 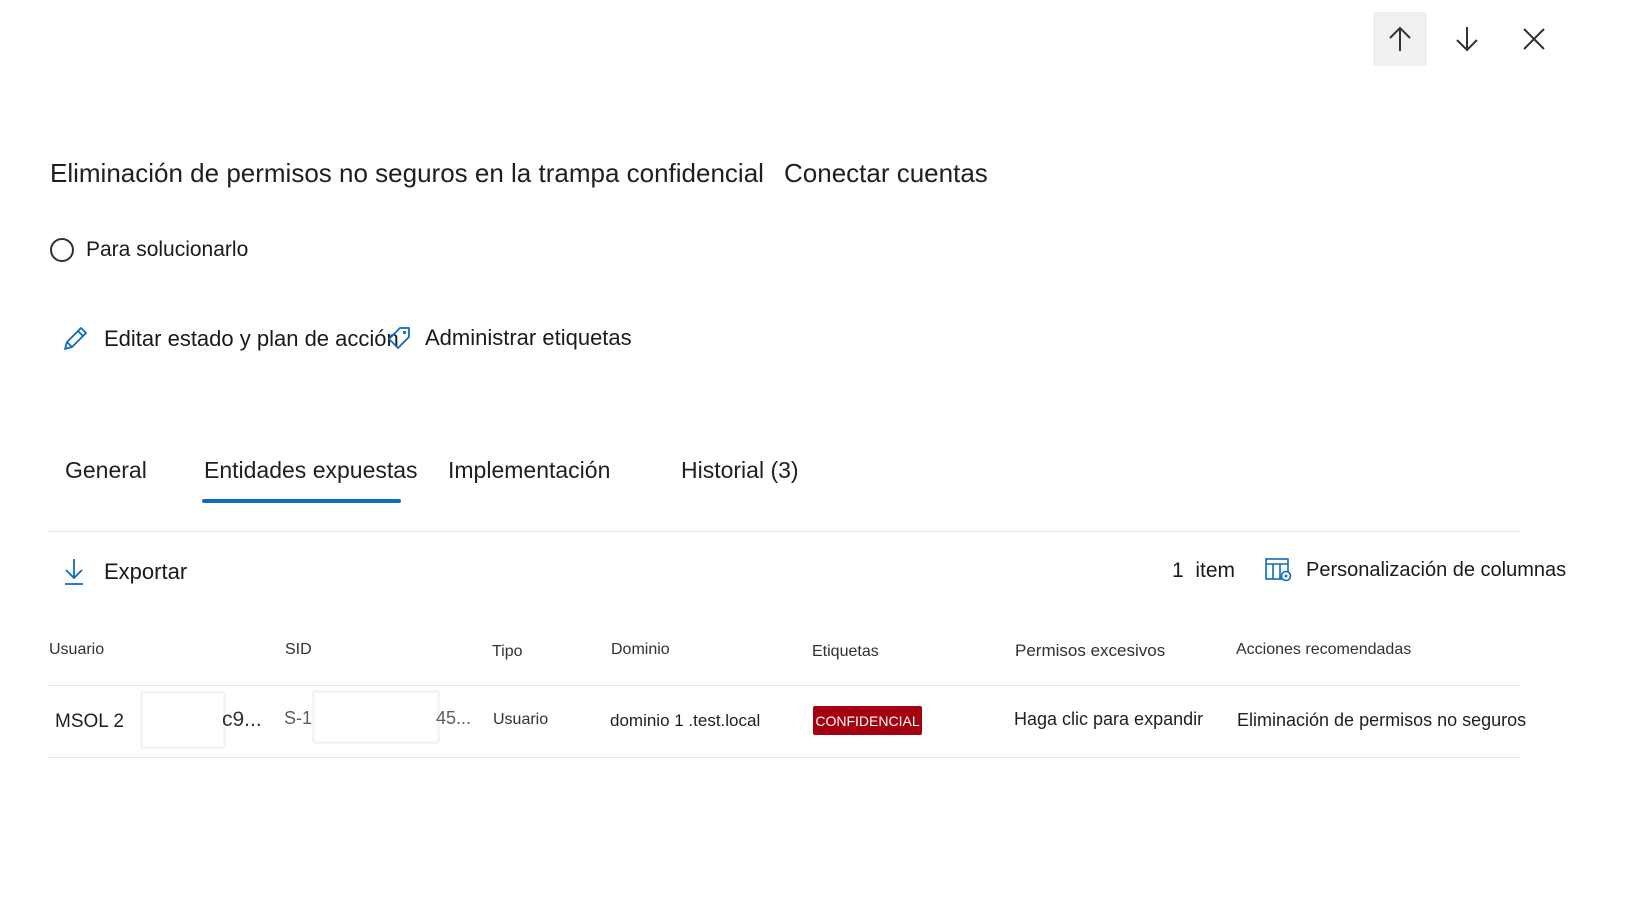 I want to click on pencil-icon, so click(x=75, y=338).